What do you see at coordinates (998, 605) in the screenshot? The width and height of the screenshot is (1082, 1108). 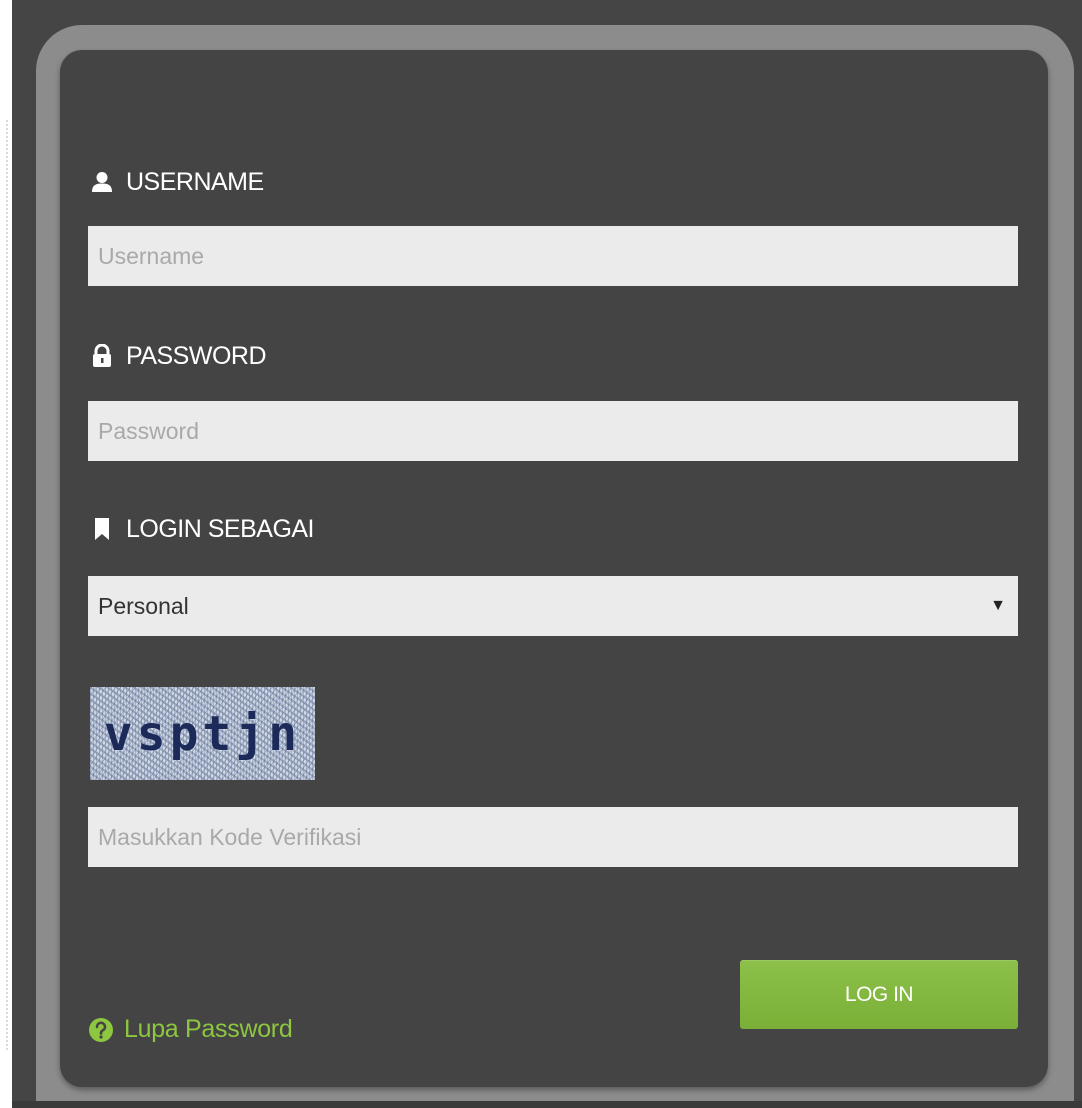 I see `caret-down-icon: ▼` at bounding box center [998, 605].